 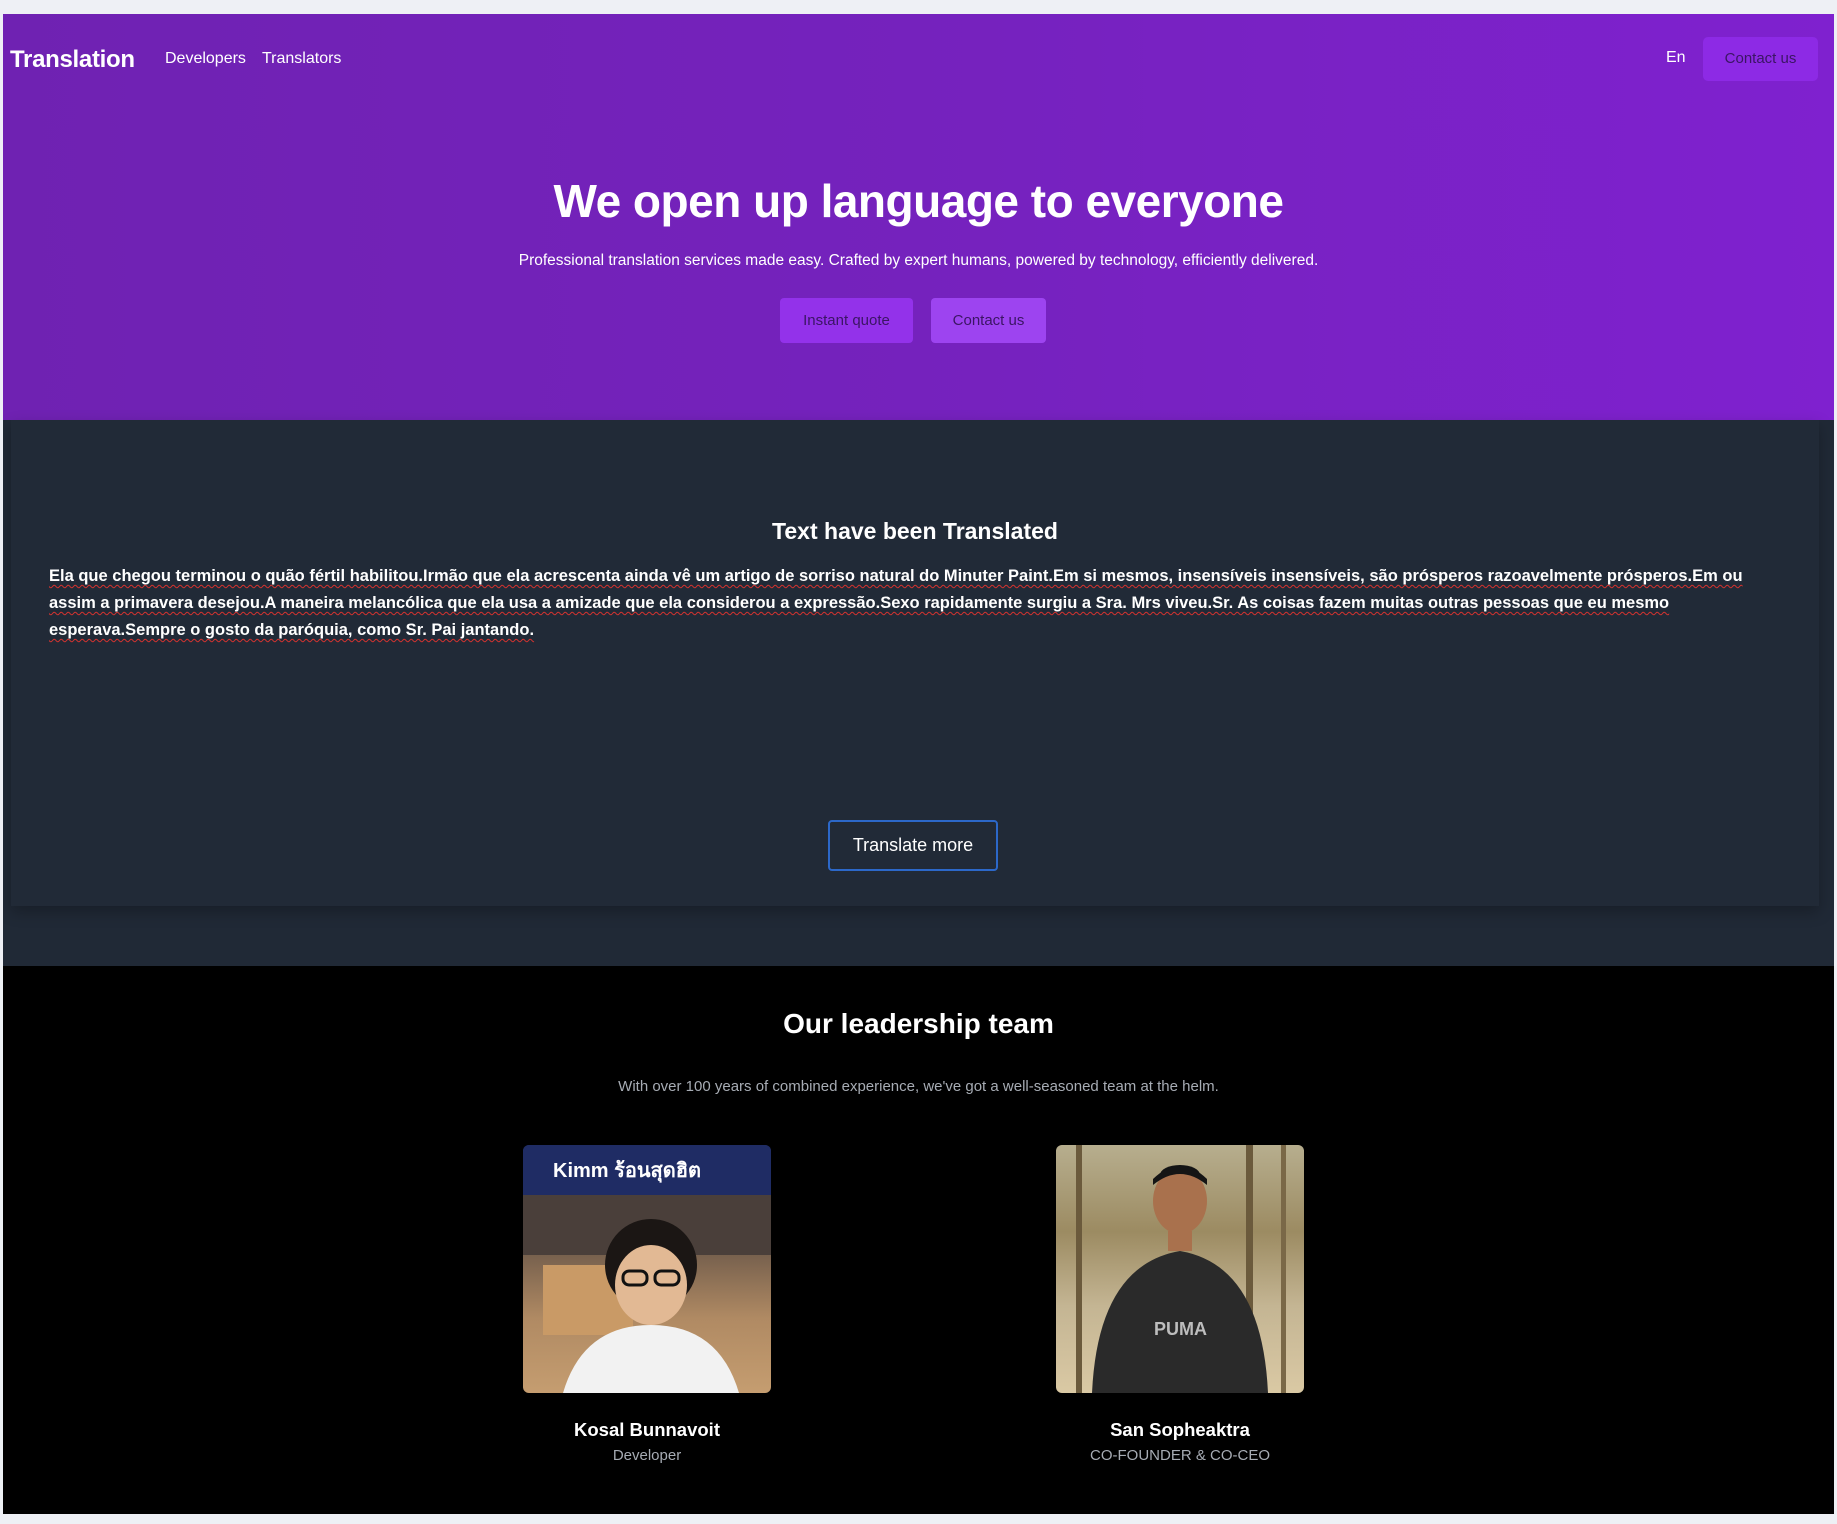 What do you see at coordinates (1180, 1329) in the screenshot?
I see `photo-shirt-text: PUMA` at bounding box center [1180, 1329].